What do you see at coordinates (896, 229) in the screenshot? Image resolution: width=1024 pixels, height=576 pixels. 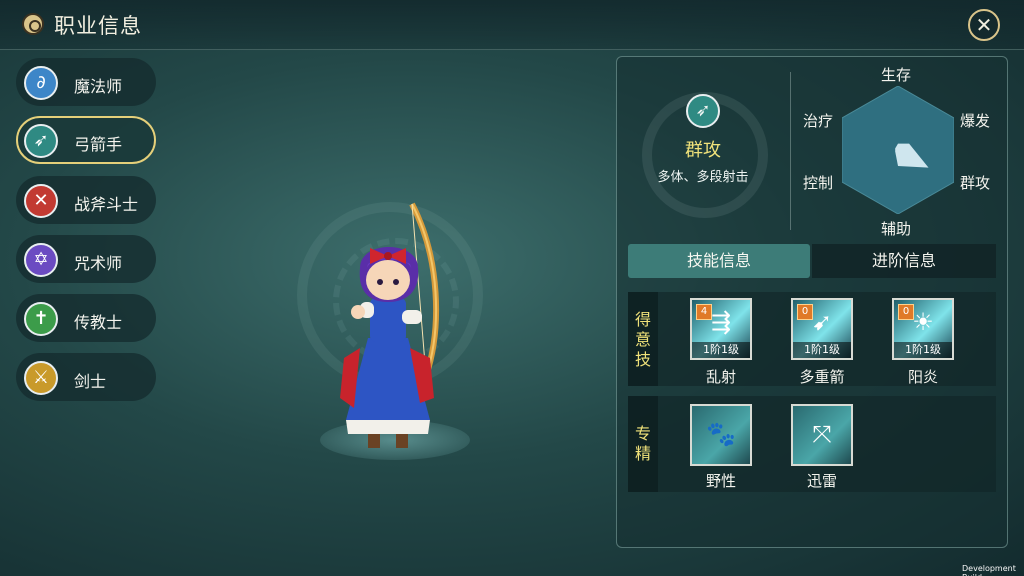 I see `radar-label-support: 辅助` at bounding box center [896, 229].